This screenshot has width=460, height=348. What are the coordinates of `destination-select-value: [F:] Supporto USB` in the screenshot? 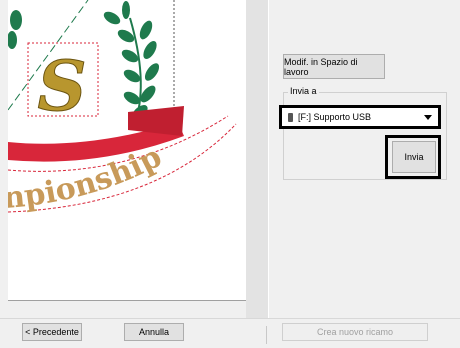 It's located at (335, 117).